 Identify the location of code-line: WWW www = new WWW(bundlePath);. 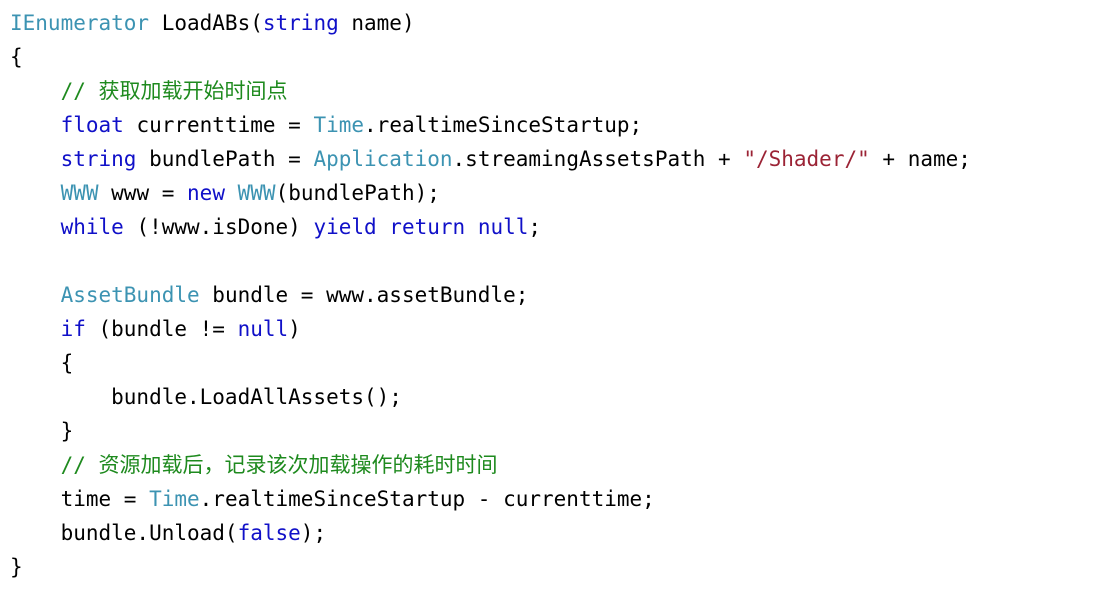
(550, 193).